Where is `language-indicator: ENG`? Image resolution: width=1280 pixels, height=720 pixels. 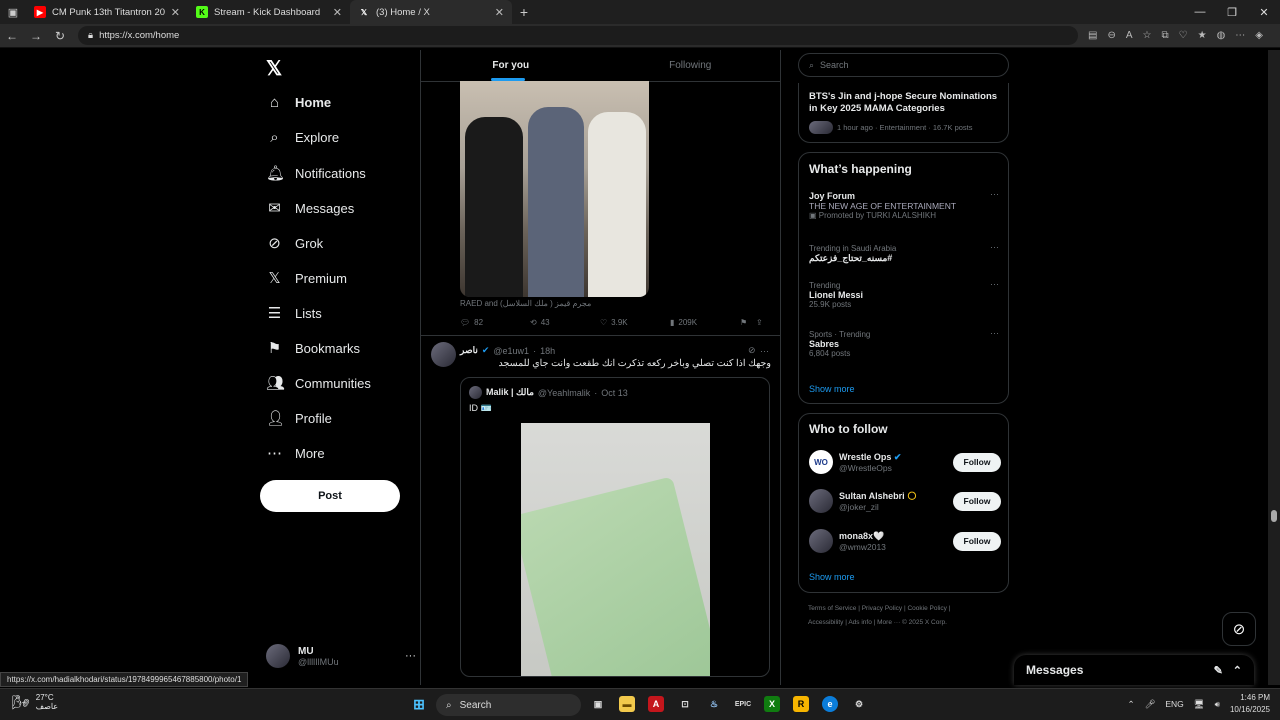
language-indicator: ENG is located at coordinates (1174, 704).